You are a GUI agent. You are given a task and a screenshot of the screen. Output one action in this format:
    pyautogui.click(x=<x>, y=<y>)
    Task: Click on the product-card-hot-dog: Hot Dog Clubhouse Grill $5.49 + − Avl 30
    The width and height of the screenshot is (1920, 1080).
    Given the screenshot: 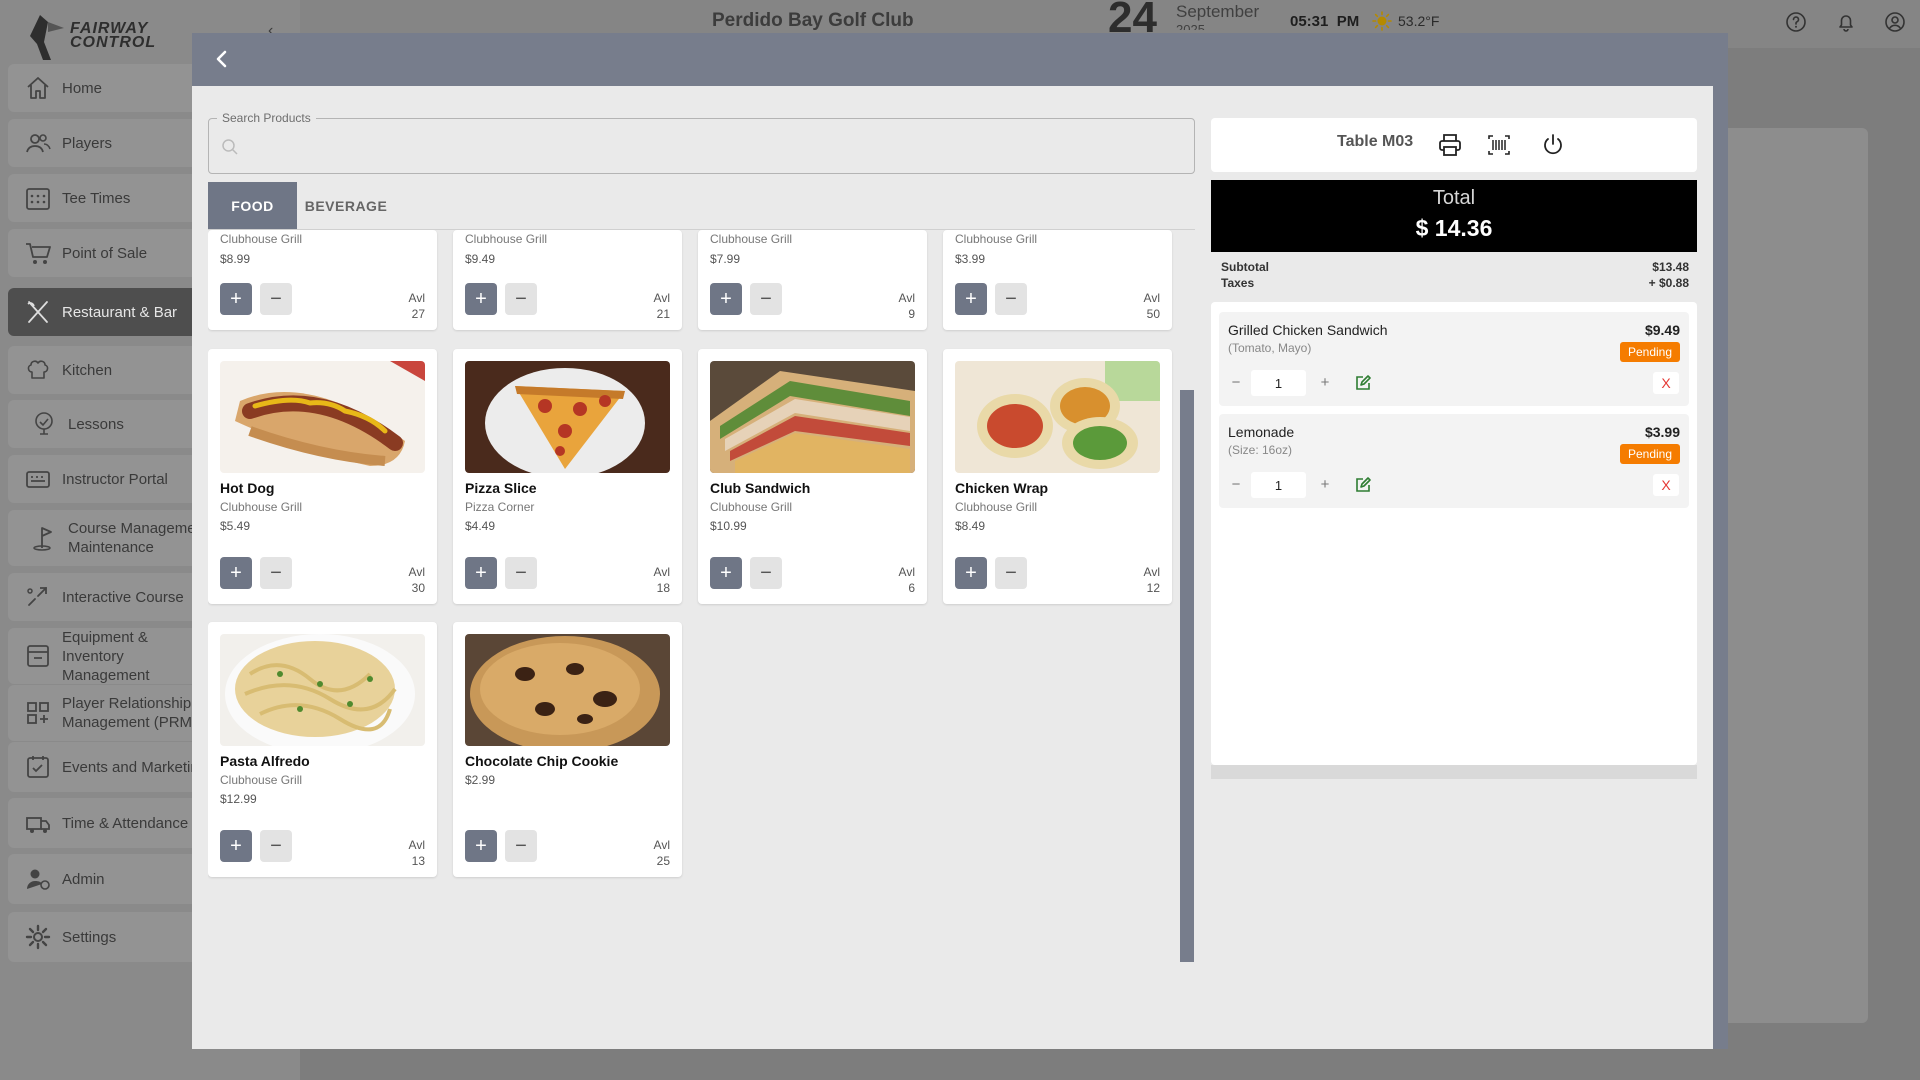 What is the action you would take?
    pyautogui.click(x=322, y=476)
    